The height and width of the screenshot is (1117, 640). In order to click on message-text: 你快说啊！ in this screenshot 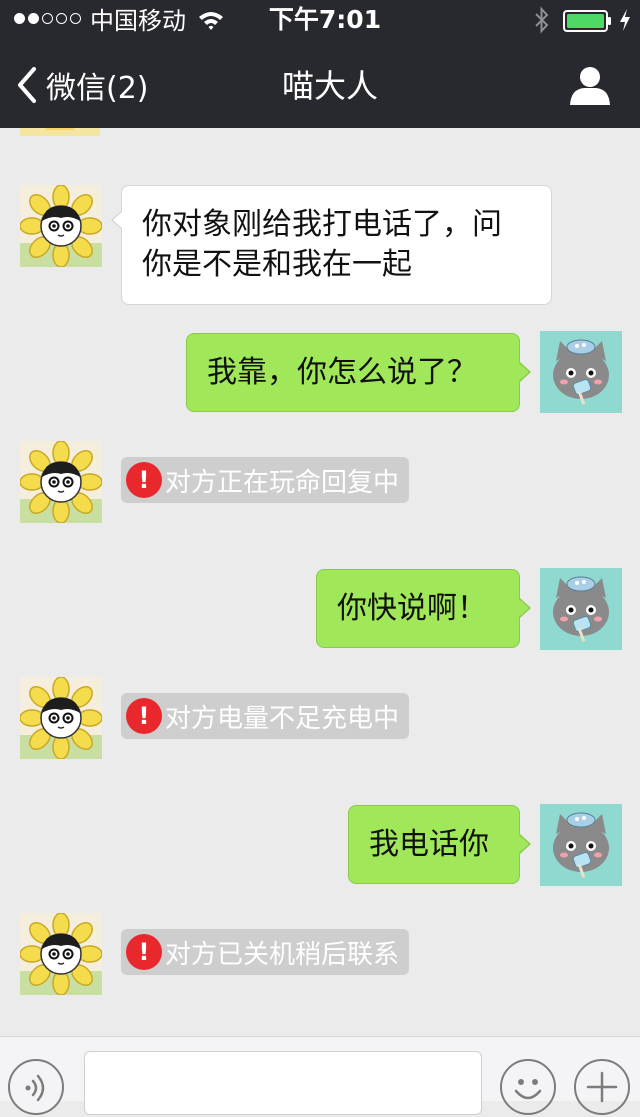, I will do `click(412, 608)`.